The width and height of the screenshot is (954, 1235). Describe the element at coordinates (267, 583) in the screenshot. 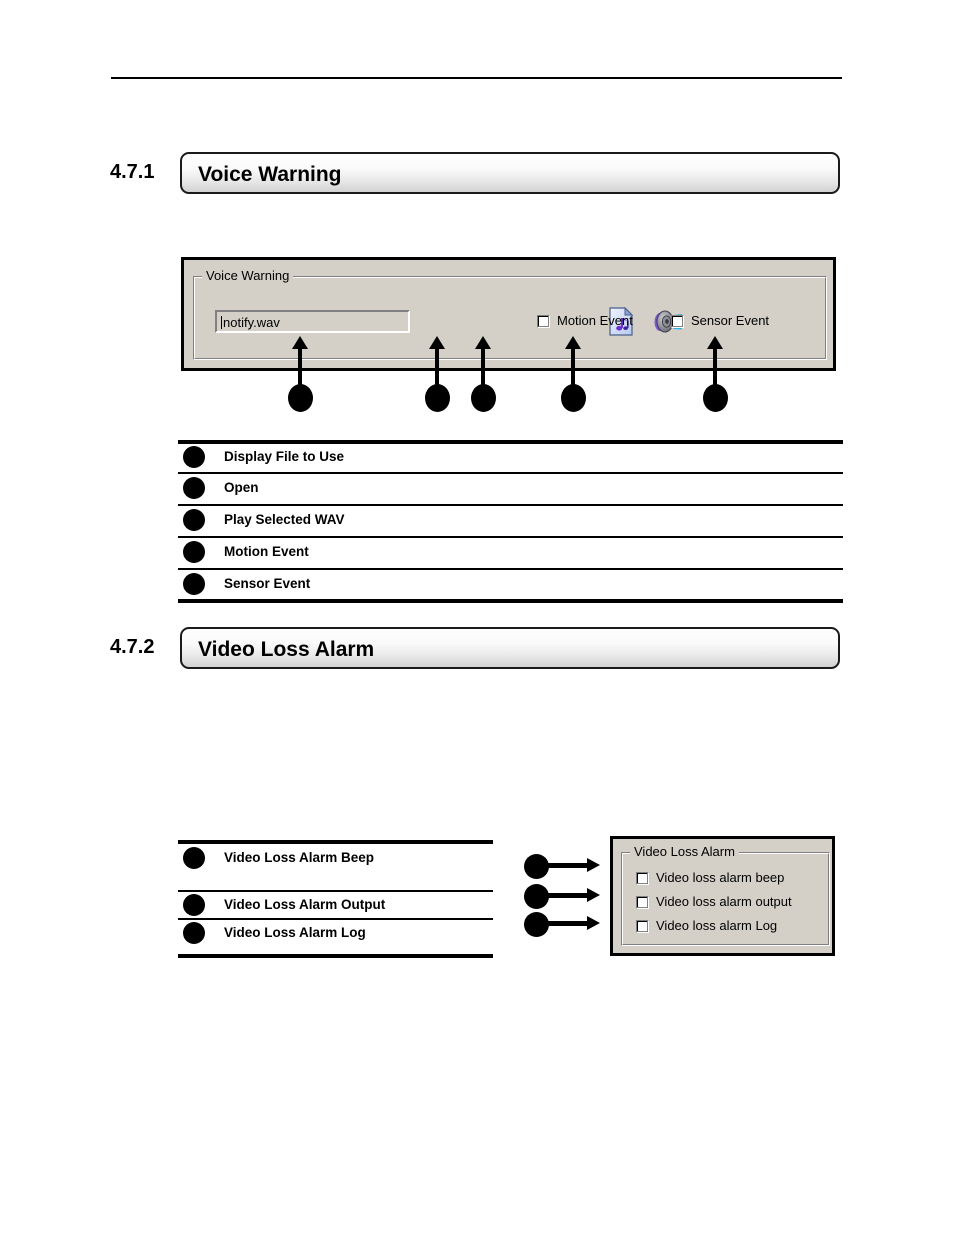

I see `callout-label: Sensor Event` at that location.